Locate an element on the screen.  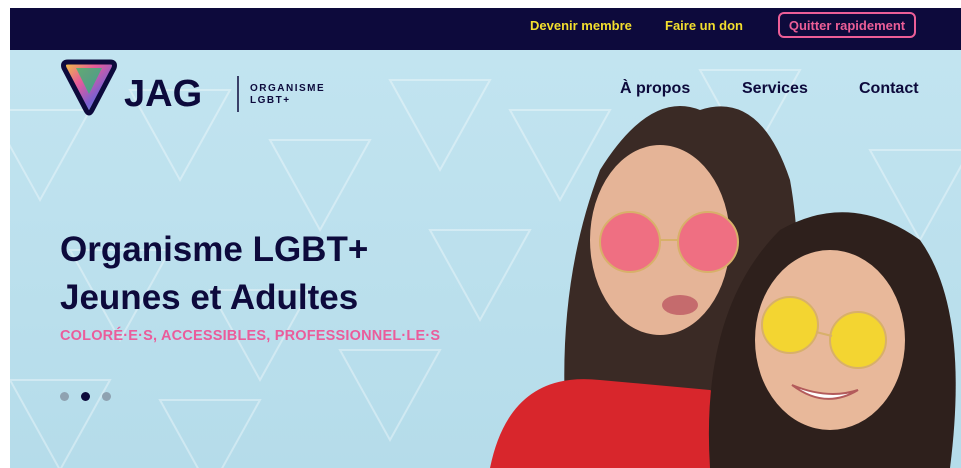
donate-link: Faire un don is located at coordinates (704, 25).